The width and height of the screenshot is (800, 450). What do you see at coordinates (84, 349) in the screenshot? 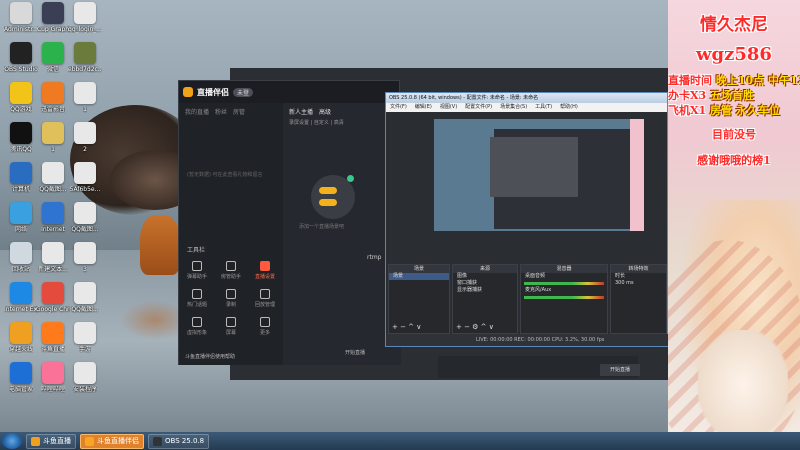
I see `desktop-icon-label: 手游` at bounding box center [84, 349].